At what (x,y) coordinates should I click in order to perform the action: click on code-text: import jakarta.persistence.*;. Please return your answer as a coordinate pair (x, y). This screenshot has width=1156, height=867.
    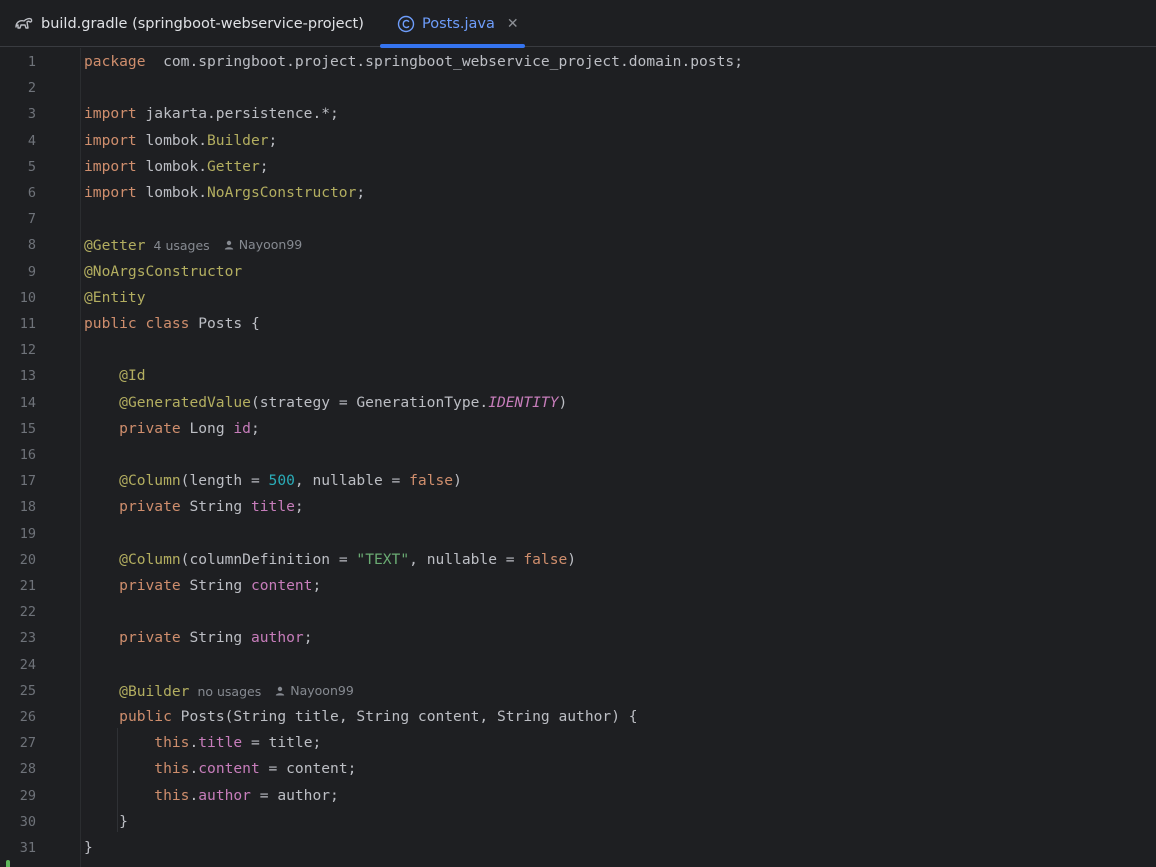
    Looking at the image, I should click on (211, 114).